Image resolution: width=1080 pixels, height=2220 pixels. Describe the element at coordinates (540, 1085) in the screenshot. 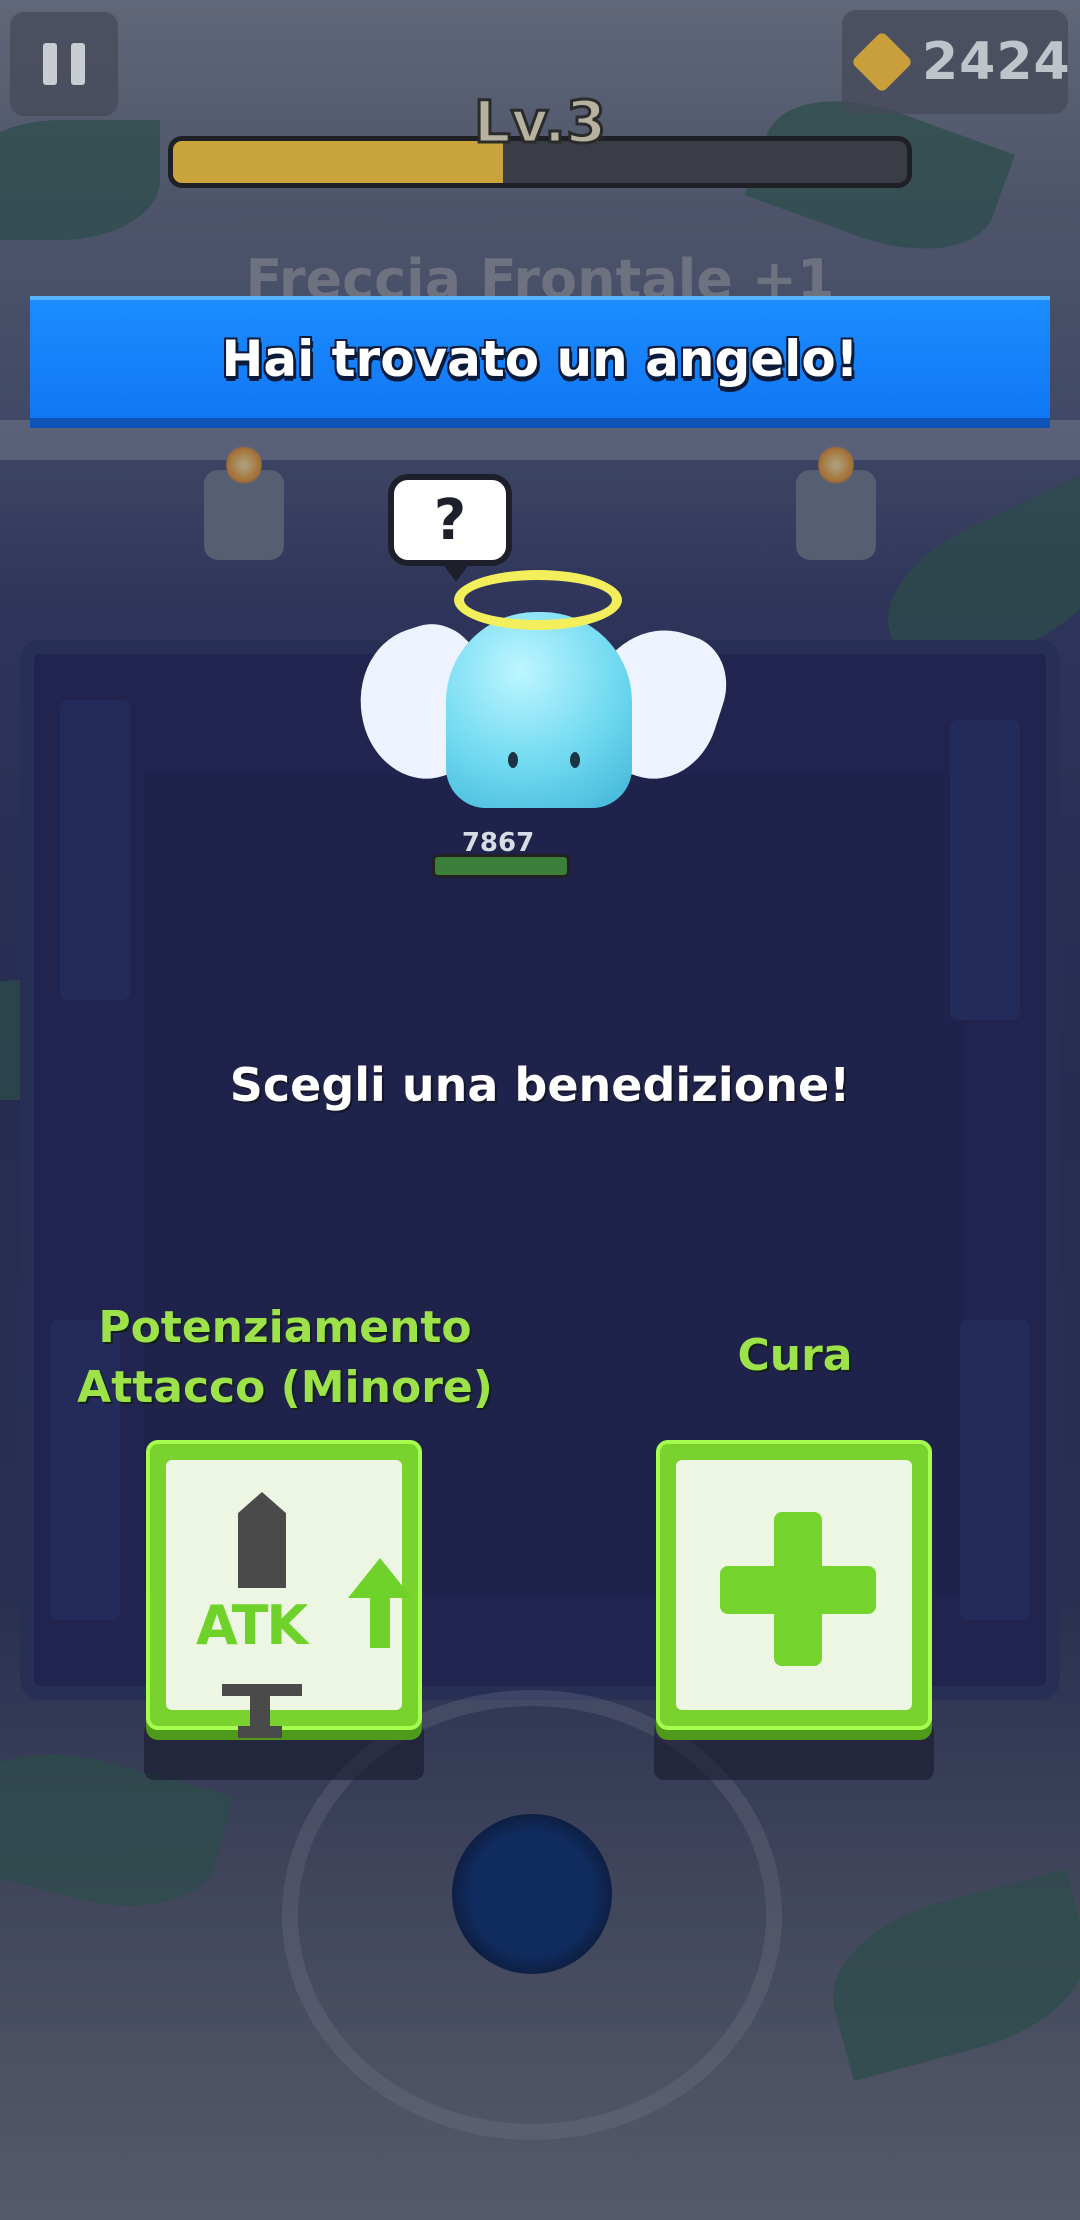

I see `blessing-prompt: Scegli una benedizione!` at that location.